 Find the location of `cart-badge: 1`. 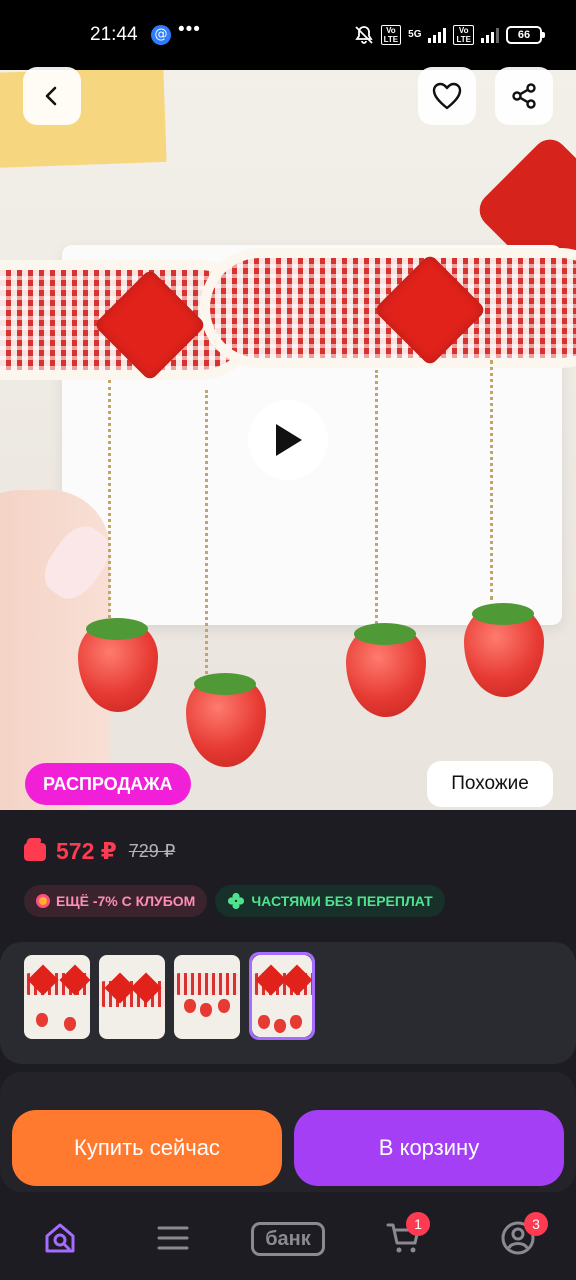

cart-badge: 1 is located at coordinates (418, 1224).